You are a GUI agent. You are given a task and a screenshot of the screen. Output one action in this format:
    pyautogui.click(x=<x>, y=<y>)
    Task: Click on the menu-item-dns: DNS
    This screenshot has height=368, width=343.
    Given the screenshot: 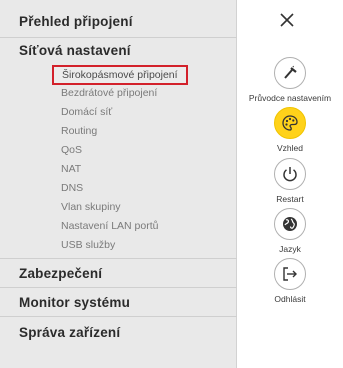 What is the action you would take?
    pyautogui.click(x=72, y=188)
    